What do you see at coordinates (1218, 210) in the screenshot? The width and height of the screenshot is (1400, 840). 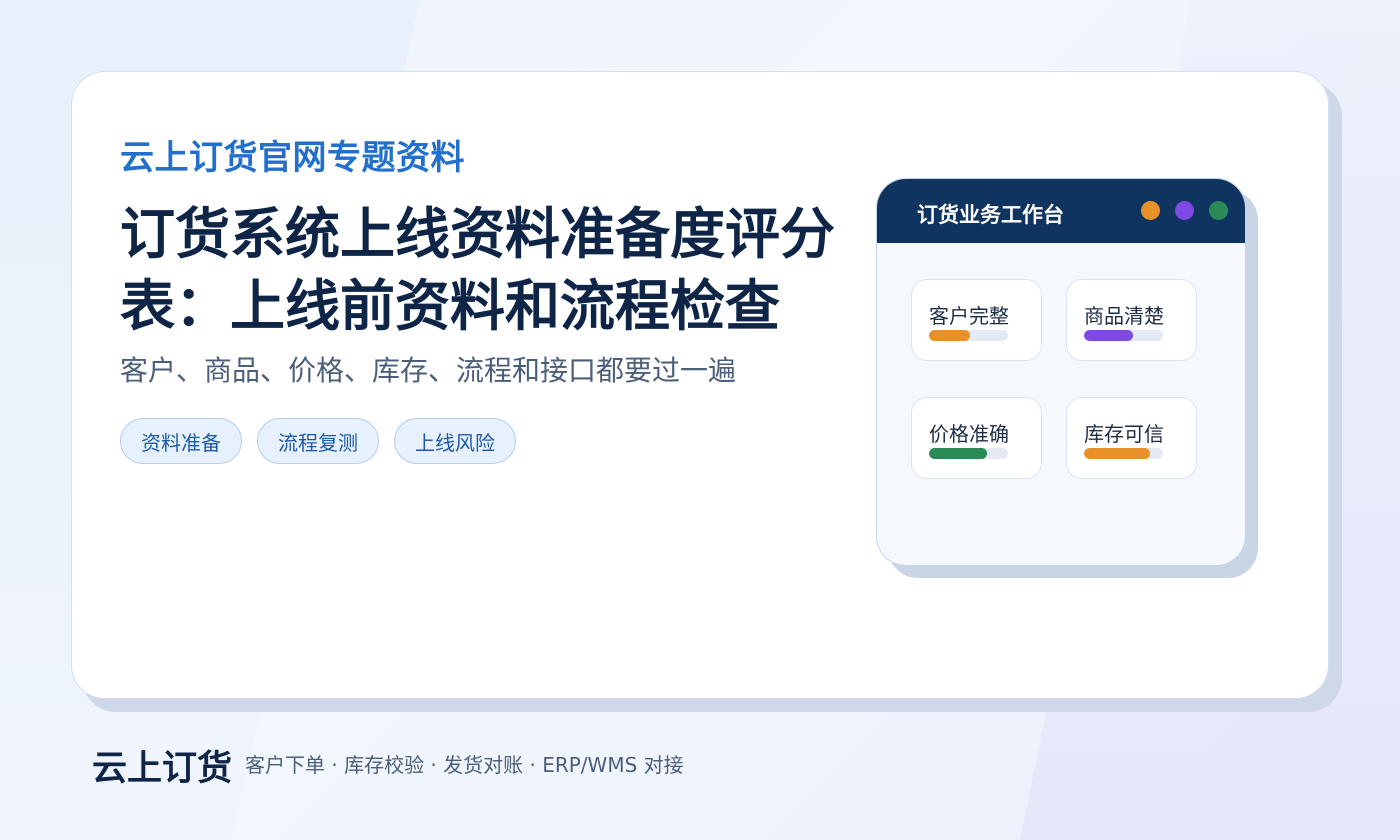 I see `green-dot-icon` at bounding box center [1218, 210].